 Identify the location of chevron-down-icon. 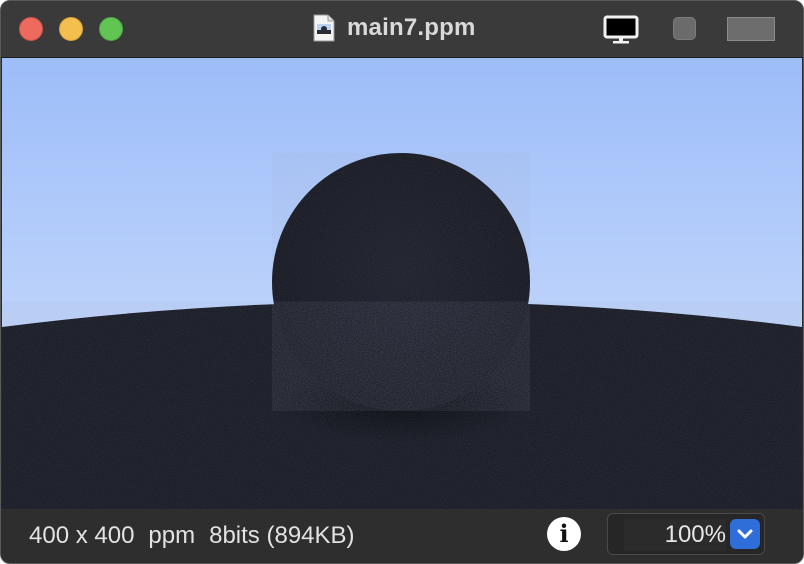
(745, 534).